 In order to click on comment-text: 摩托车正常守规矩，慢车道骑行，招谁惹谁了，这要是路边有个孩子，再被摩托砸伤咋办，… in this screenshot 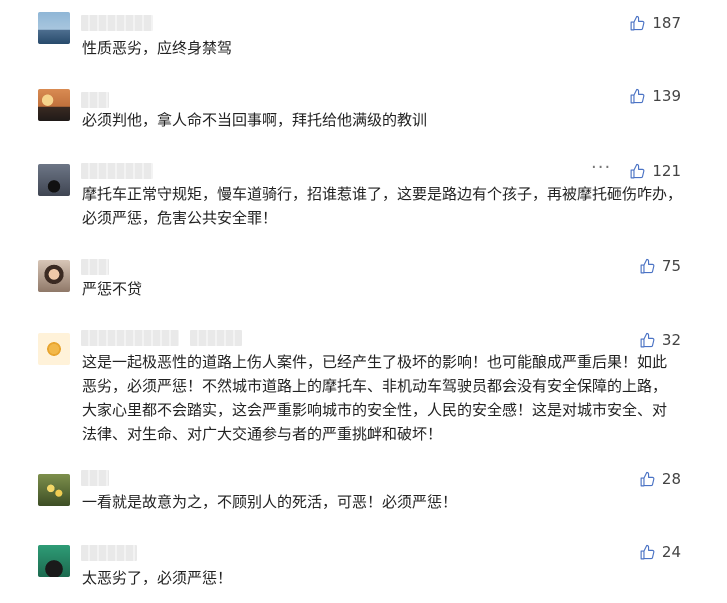, I will do `click(382, 206)`.